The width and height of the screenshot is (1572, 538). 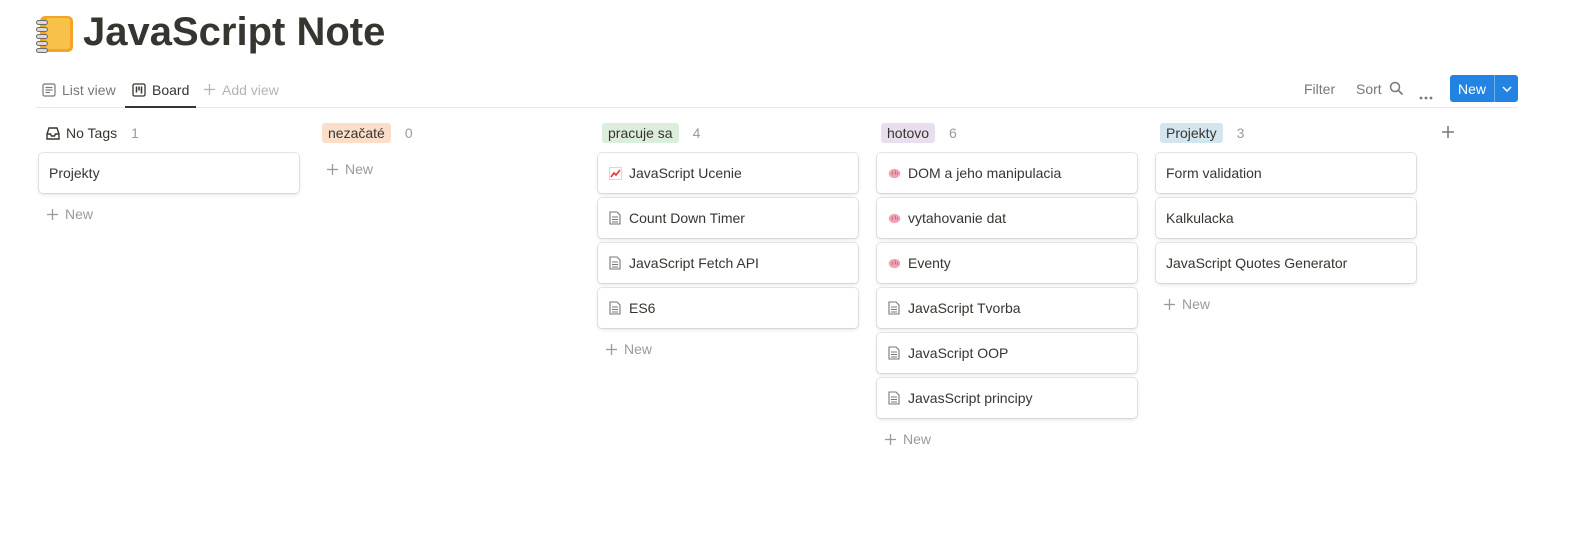 I want to click on board-card: JavaScript Quotes Generator, so click(x=1286, y=263).